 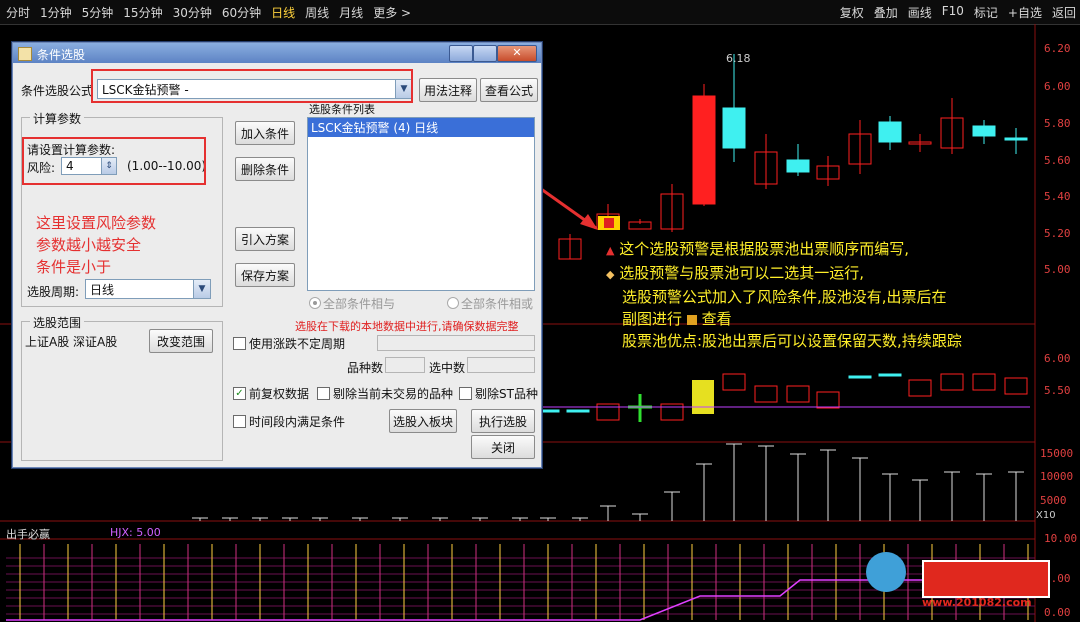 What do you see at coordinates (265, 275) in the screenshot?
I see `save-plan-button: 保存方案` at bounding box center [265, 275].